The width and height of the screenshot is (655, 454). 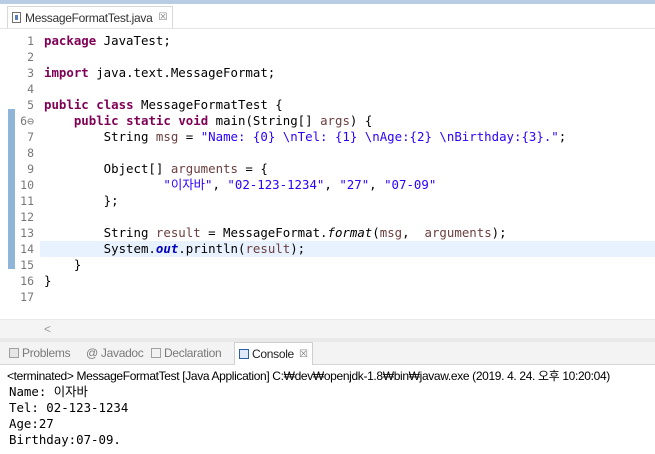 I want to click on line-number: 7, so click(x=30, y=137).